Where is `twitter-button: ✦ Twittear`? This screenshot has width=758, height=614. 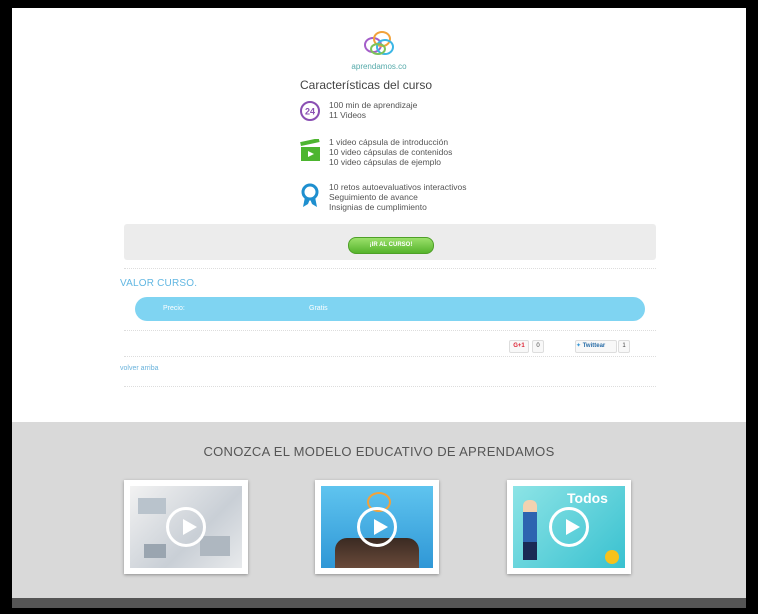 twitter-button: ✦ Twittear is located at coordinates (596, 346).